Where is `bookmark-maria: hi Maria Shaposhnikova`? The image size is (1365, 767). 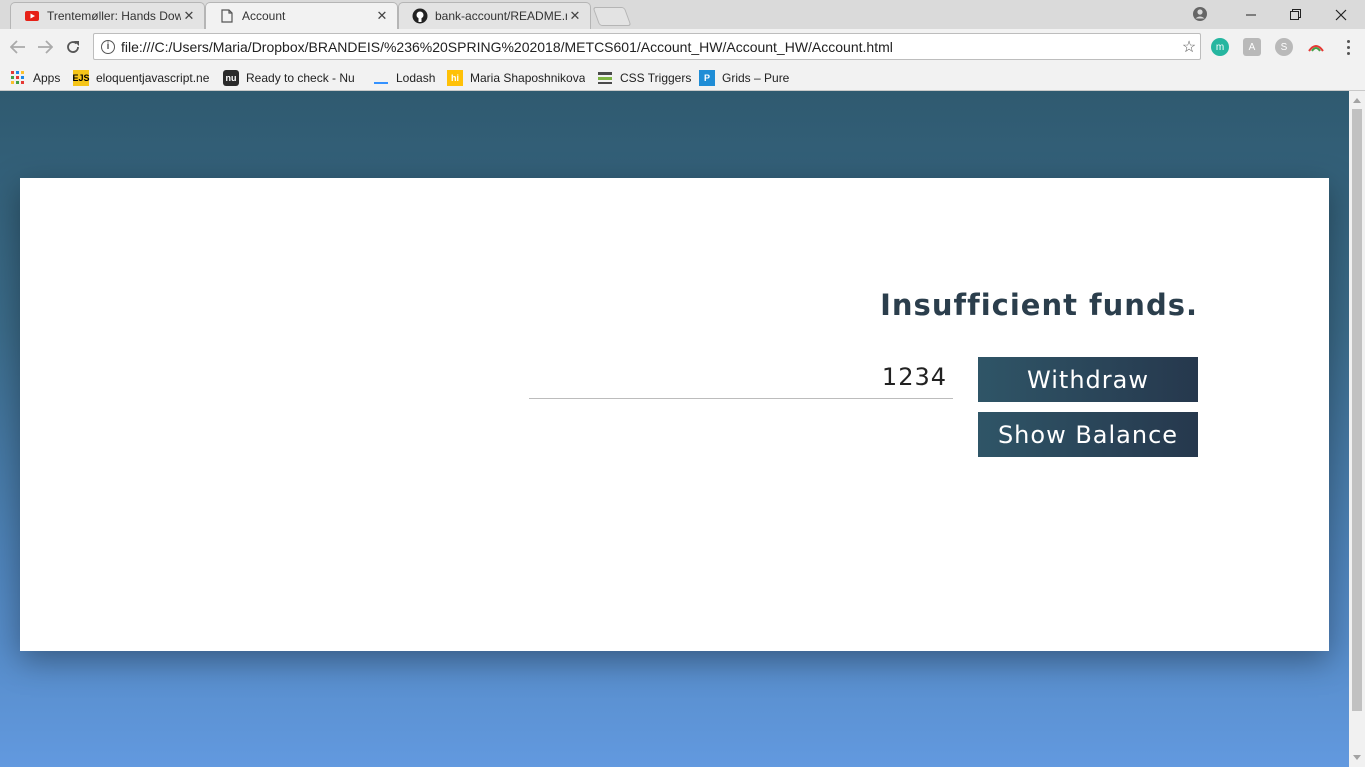
bookmark-maria: hi Maria Shaposhnikova is located at coordinates (516, 78).